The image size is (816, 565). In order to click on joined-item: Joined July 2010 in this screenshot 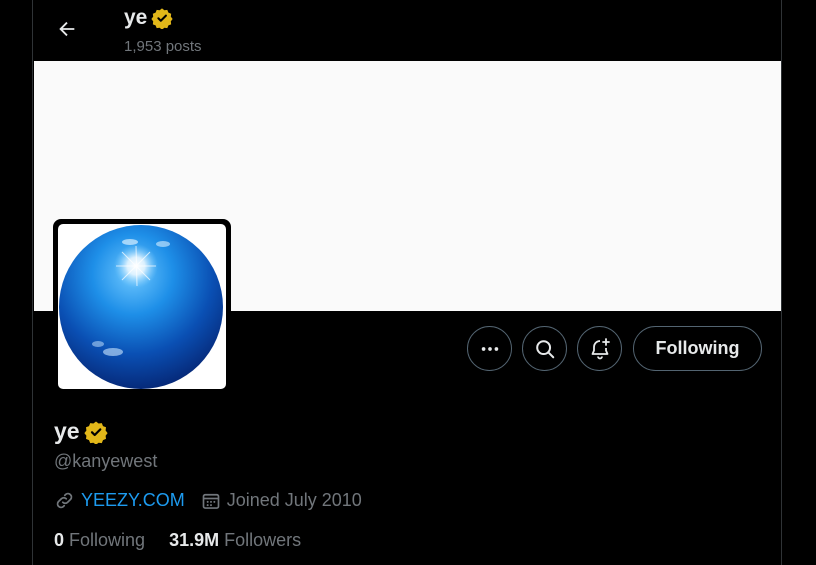, I will do `click(281, 500)`.